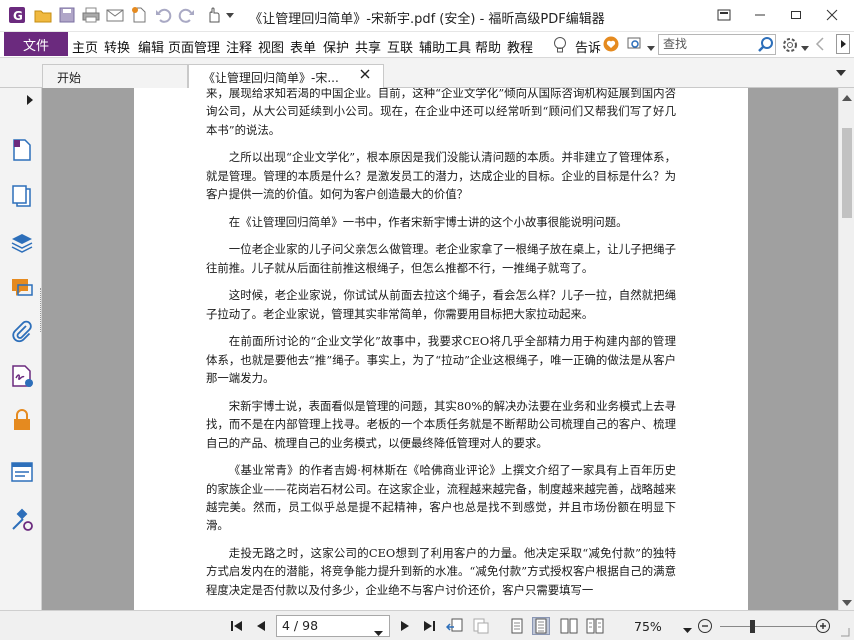 Image resolution: width=854 pixels, height=640 pixels. Describe the element at coordinates (67, 15) in the screenshot. I see `save-icon` at that location.